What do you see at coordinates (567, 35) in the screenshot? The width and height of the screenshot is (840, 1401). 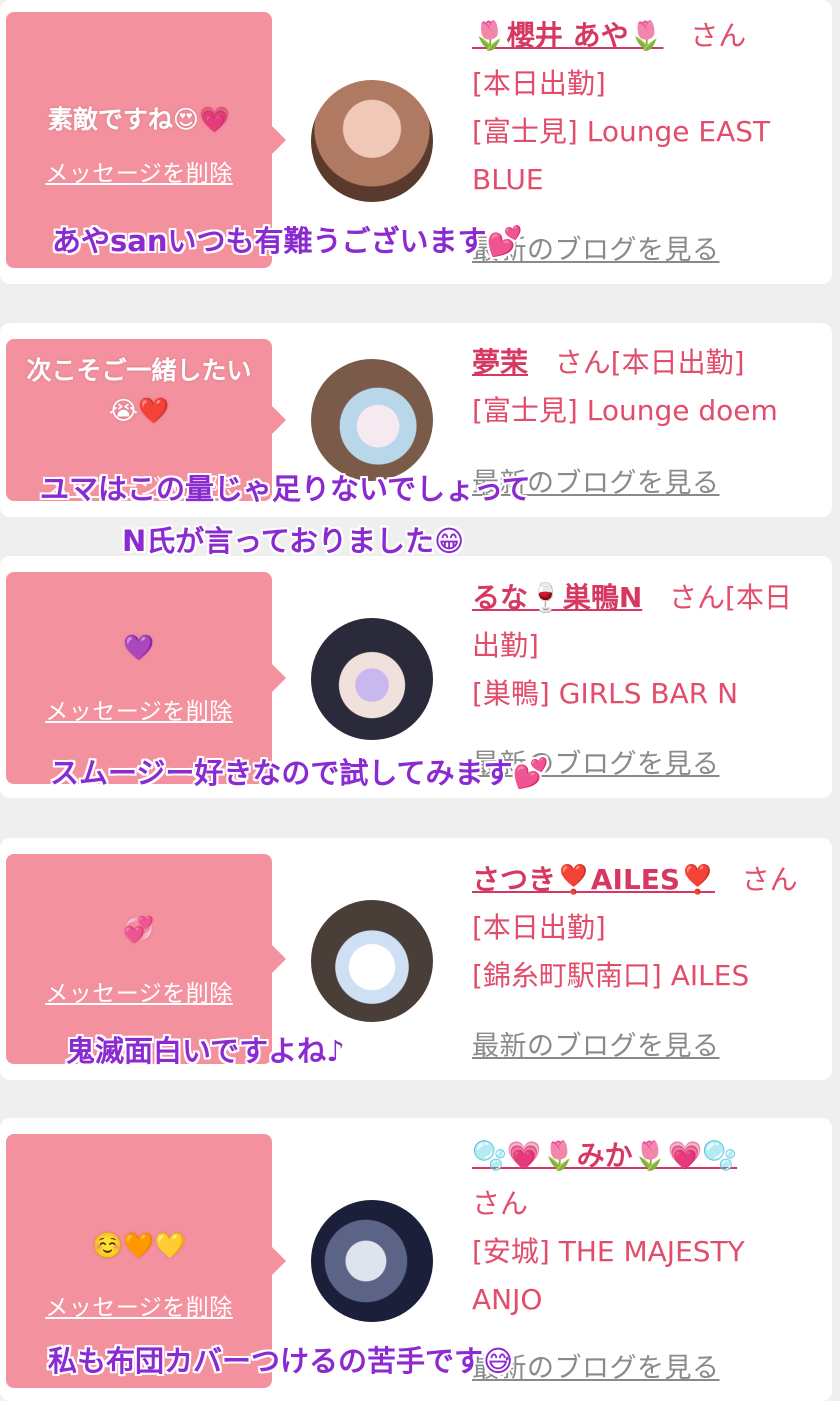 I see `cast-name-link: 🌷櫻井 あや🌷` at bounding box center [567, 35].